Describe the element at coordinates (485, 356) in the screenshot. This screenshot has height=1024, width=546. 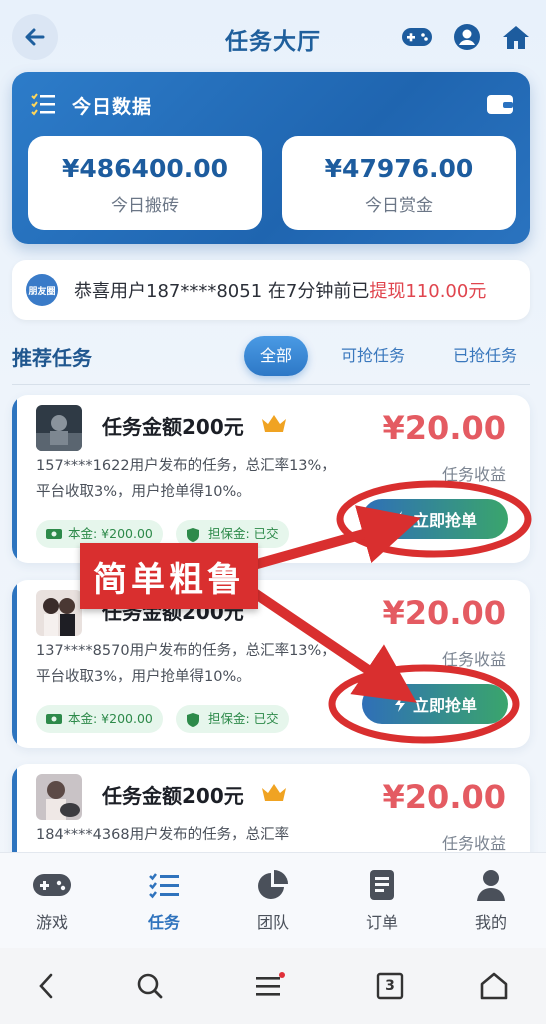
I see `tab-grabbed: 已抢任务` at that location.